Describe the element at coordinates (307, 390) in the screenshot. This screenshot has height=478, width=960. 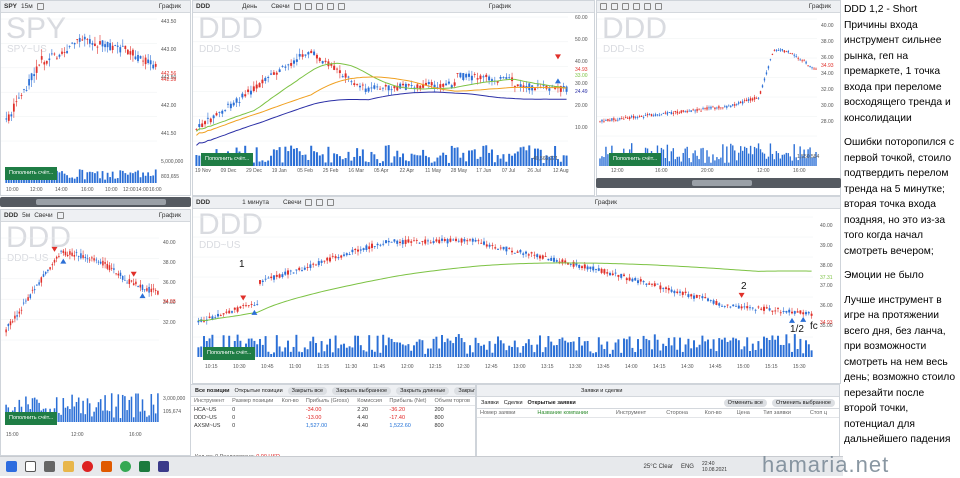
I see `close-all-button: Закрыть все` at that location.